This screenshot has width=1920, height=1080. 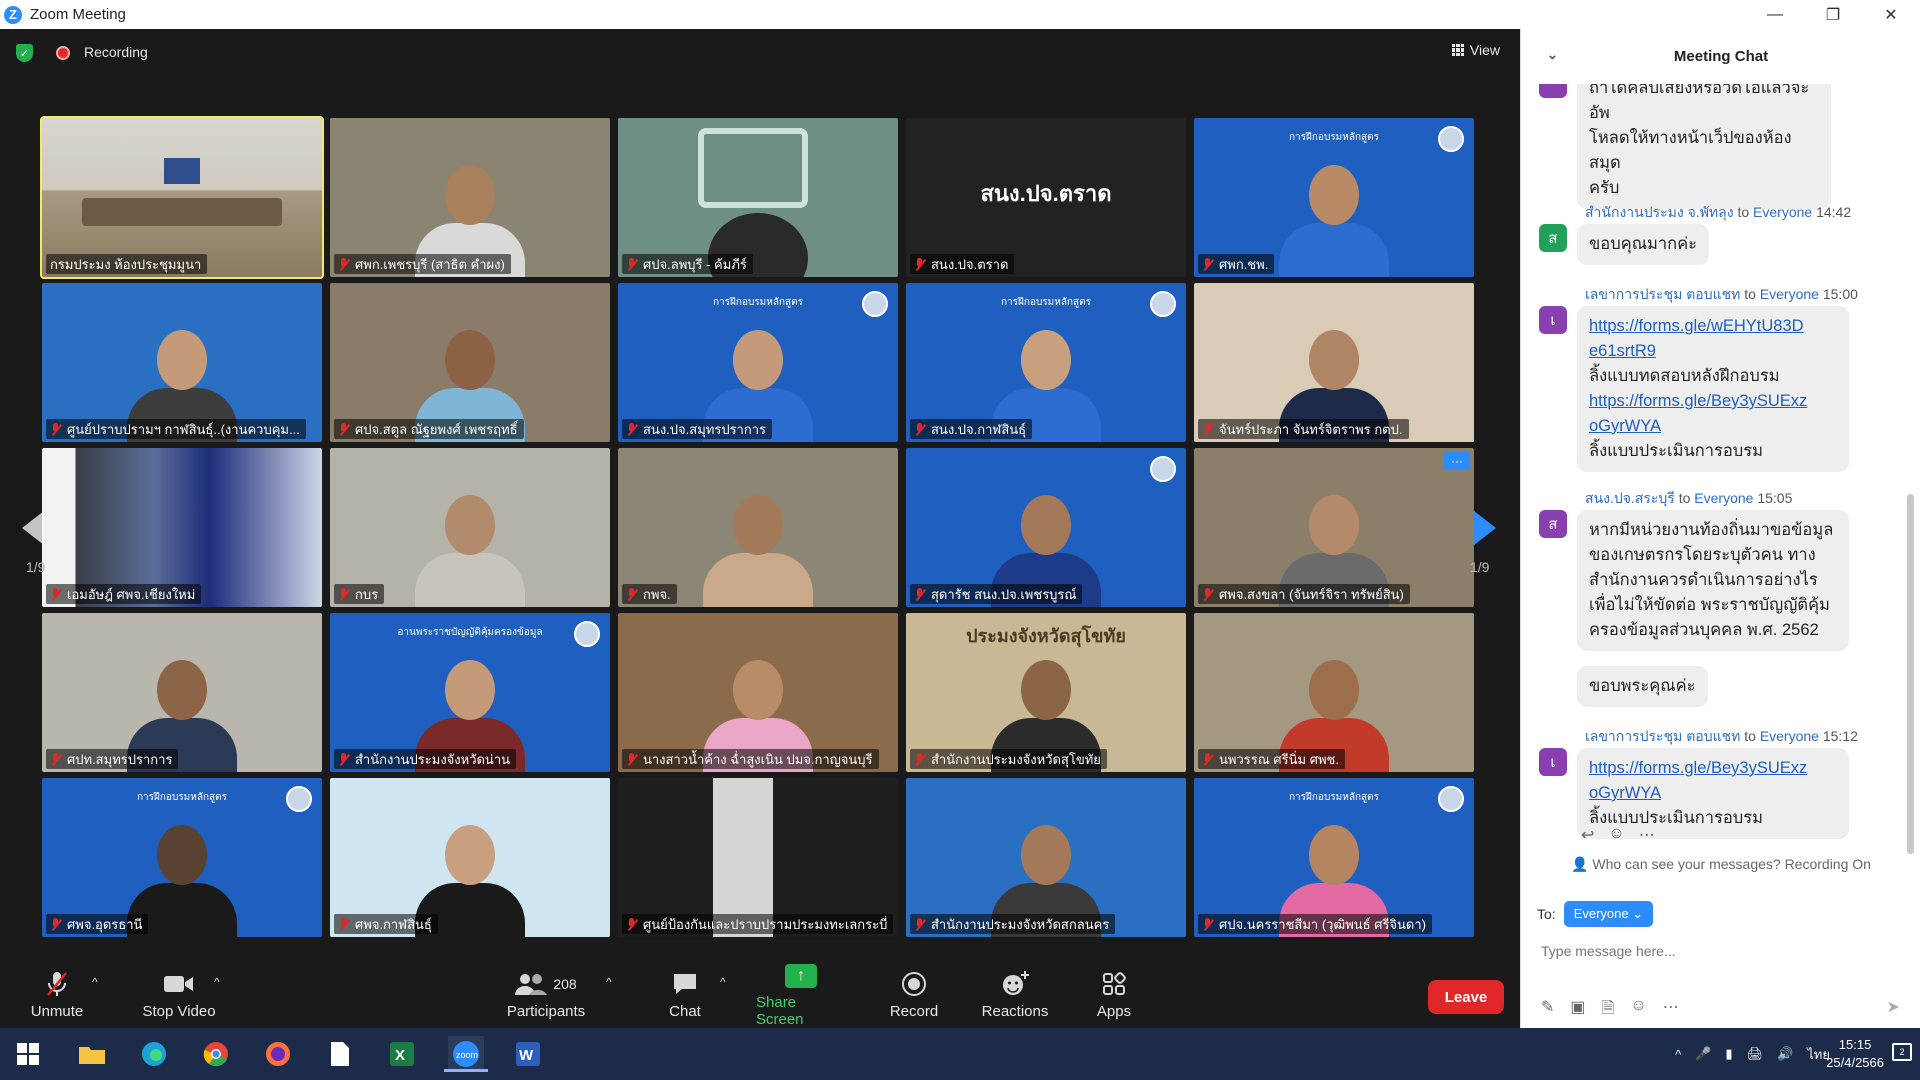 What do you see at coordinates (1334, 197) in the screenshot?
I see `participant-tile: การฝึกอบรมหลักสูตร ศพก.ชพ.` at bounding box center [1334, 197].